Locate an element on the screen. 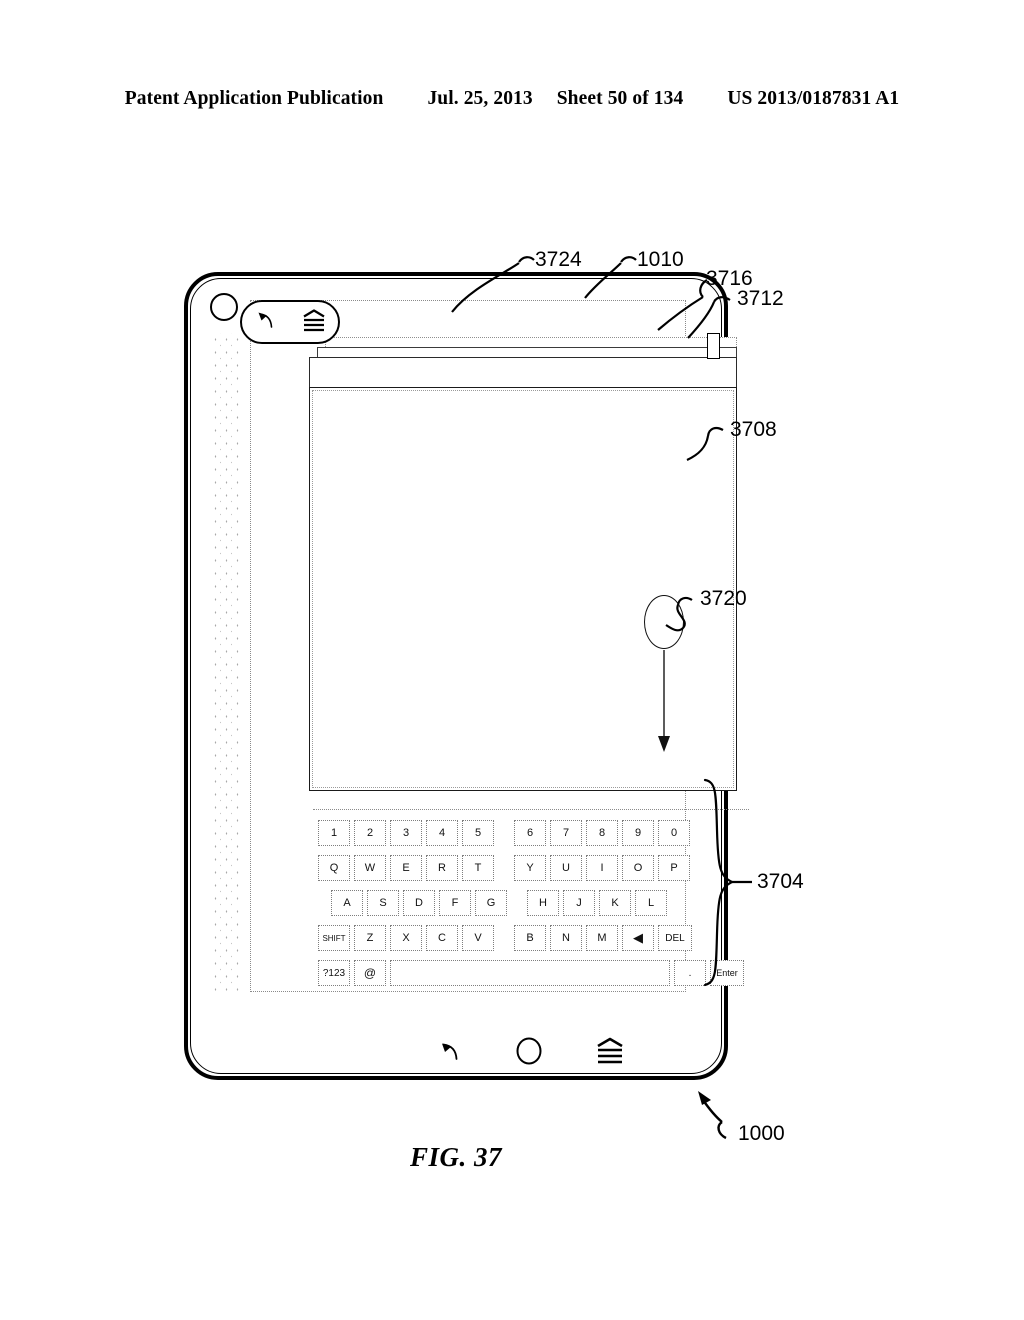  content-panel is located at coordinates (523, 589).